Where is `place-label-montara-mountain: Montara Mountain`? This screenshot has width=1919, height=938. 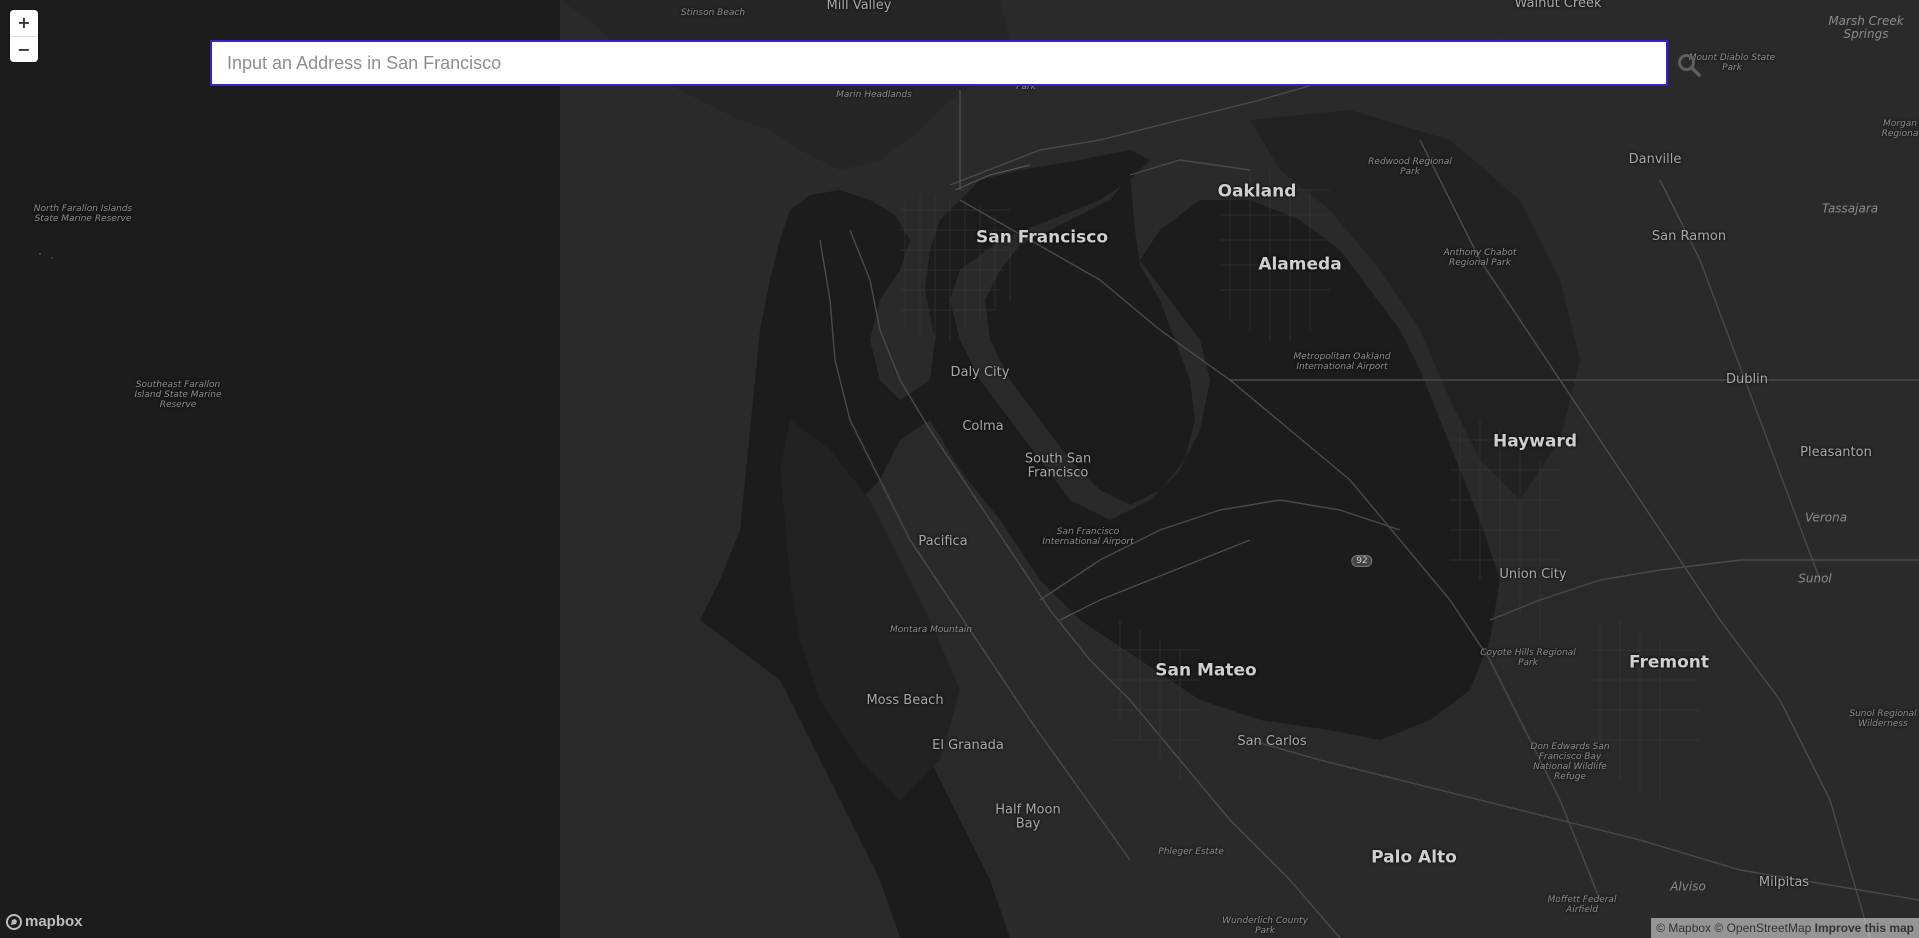
place-label-montara-mountain: Montara Mountain is located at coordinates (931, 630).